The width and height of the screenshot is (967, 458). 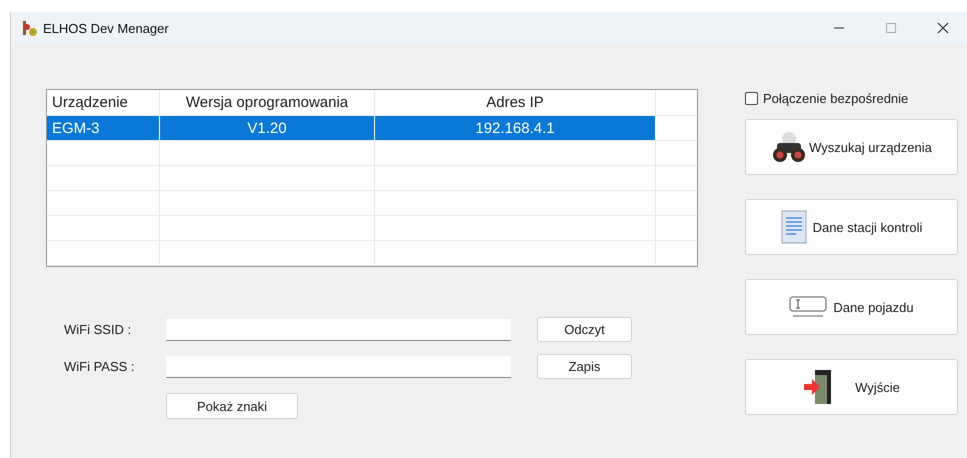 I want to click on table-cell: EGM-3, so click(x=103, y=128).